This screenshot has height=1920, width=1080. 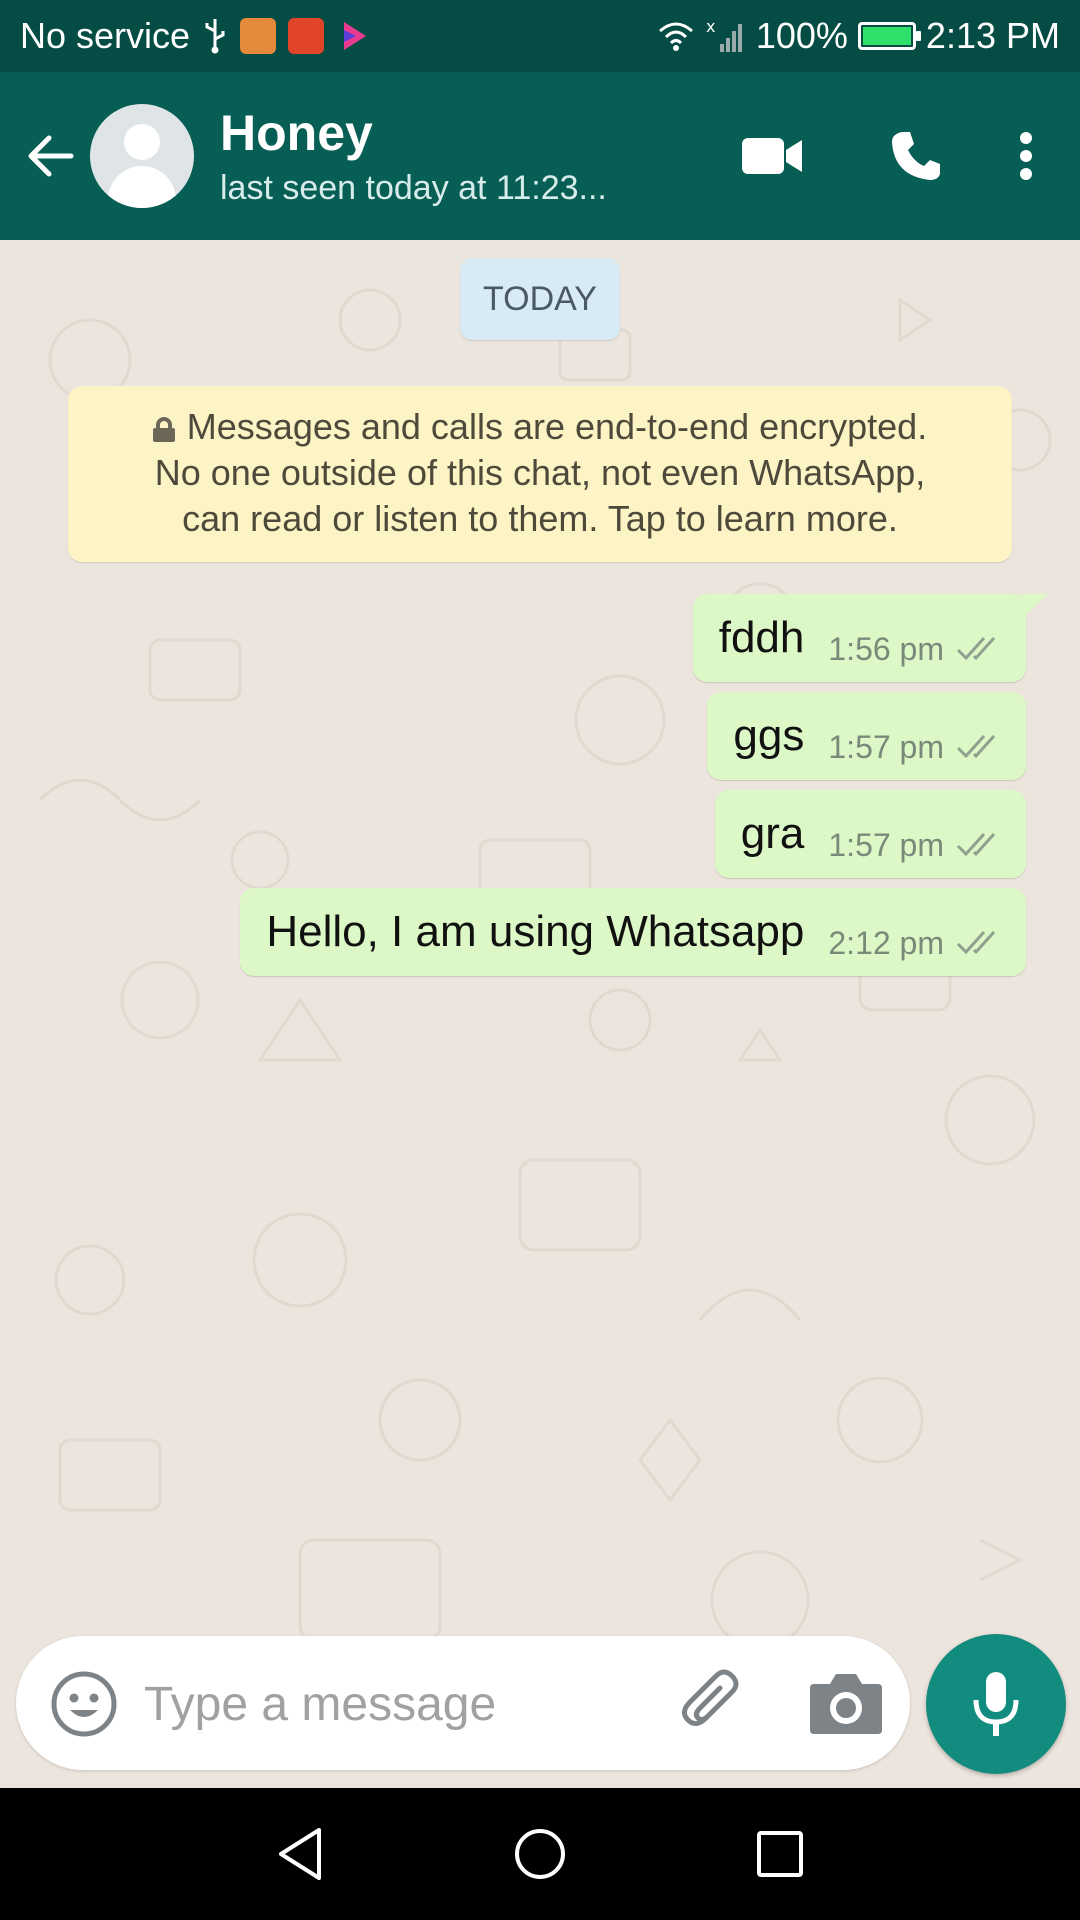 I want to click on video-call-icon, so click(x=772, y=156).